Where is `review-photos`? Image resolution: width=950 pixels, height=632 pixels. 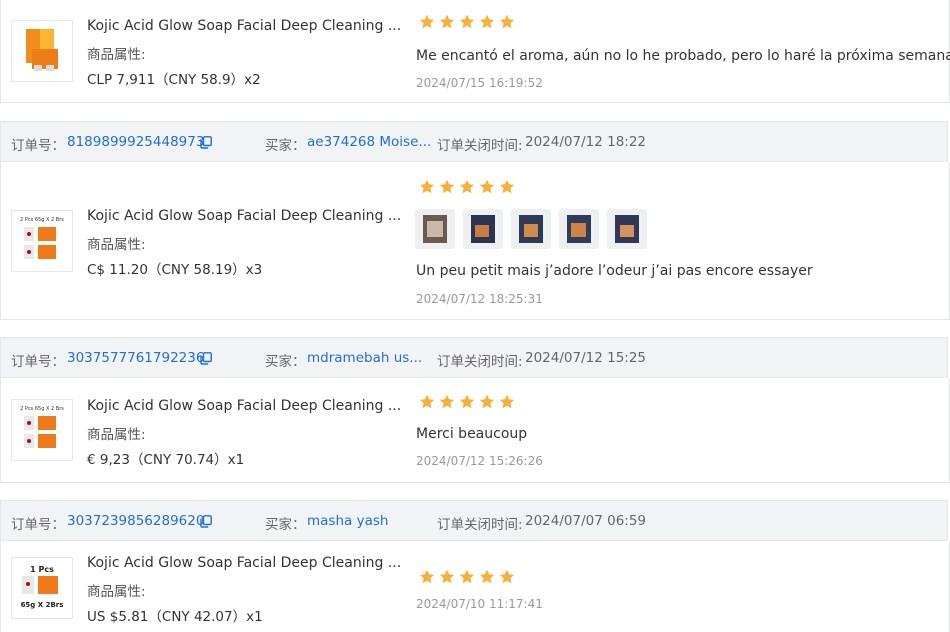
review-photos is located at coordinates (531, 229).